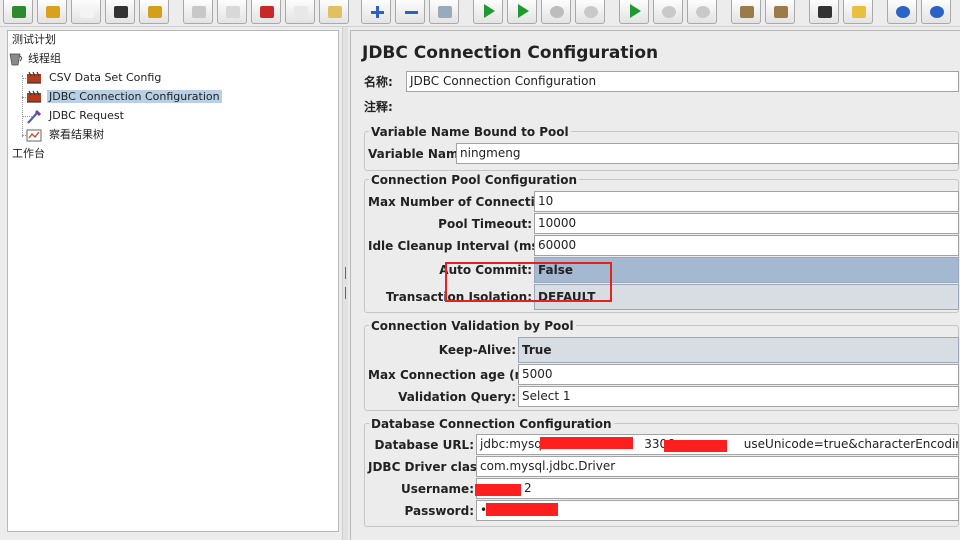 This screenshot has width=960, height=540. I want to click on folder-icon, so click(53, 12).